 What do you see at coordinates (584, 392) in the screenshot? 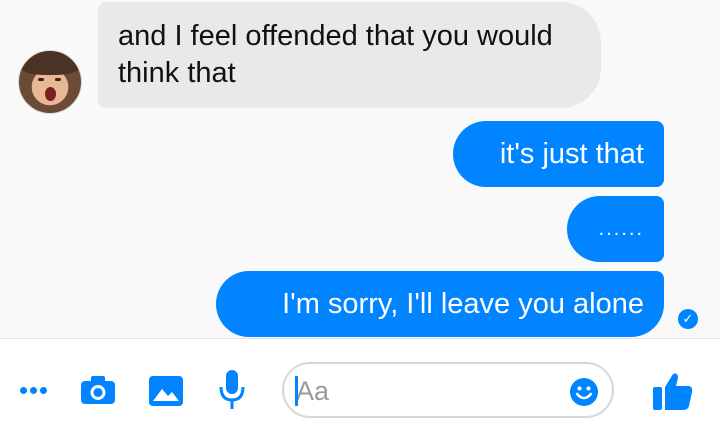
I see `emoji-icon` at bounding box center [584, 392].